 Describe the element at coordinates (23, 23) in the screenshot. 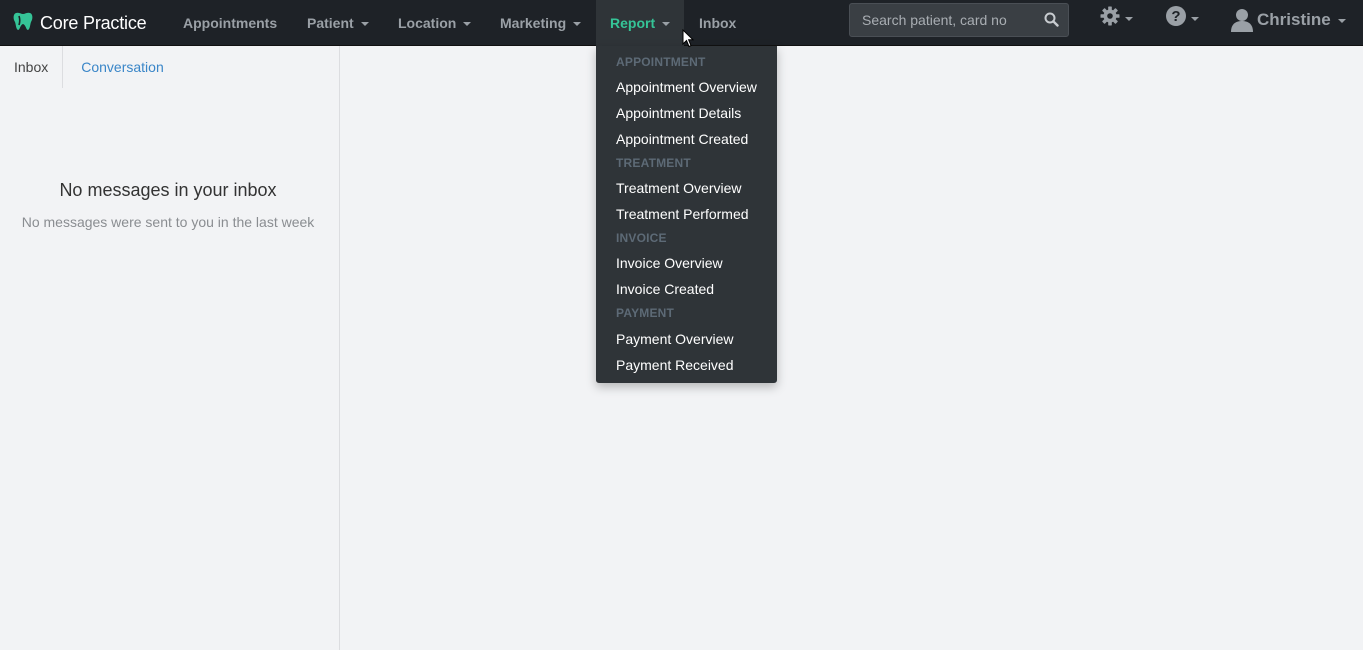

I see `tooth-icon` at that location.